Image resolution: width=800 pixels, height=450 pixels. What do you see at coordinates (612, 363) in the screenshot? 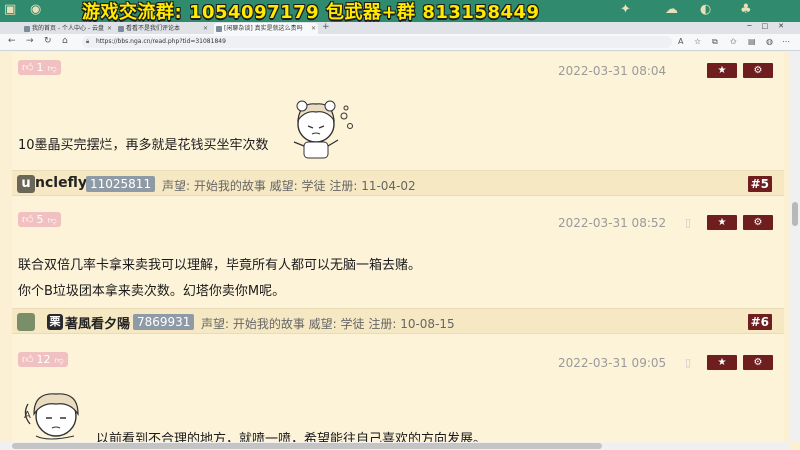
I see `post-date: 2022-03-31 09:05` at bounding box center [612, 363].